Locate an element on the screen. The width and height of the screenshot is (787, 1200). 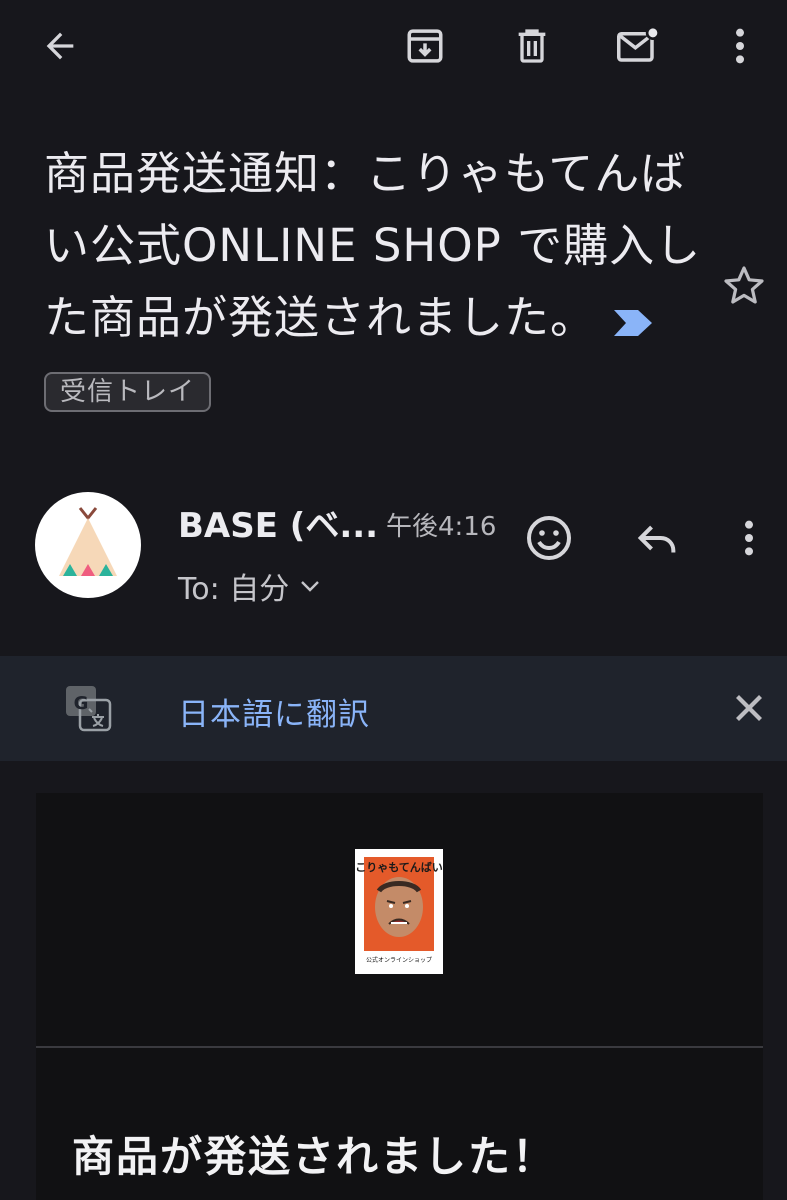
body-heading: 商品が発送されました！ is located at coordinates (314, 1156).